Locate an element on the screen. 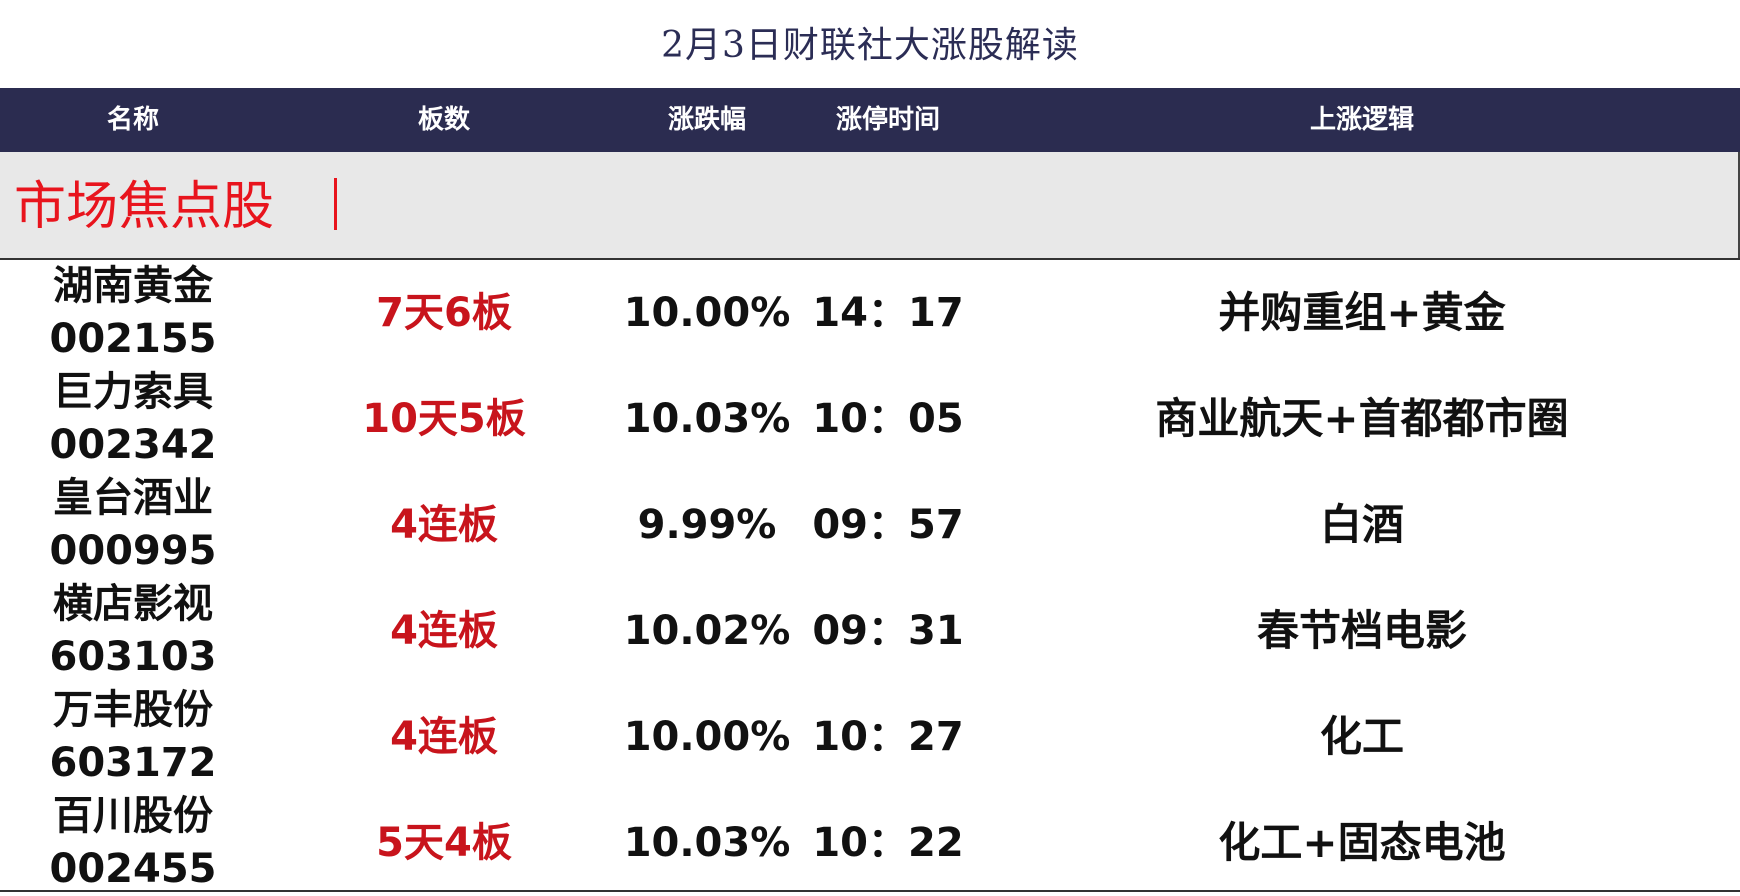 The image size is (1740, 896). stock-code: 002455 is located at coordinates (133, 869).